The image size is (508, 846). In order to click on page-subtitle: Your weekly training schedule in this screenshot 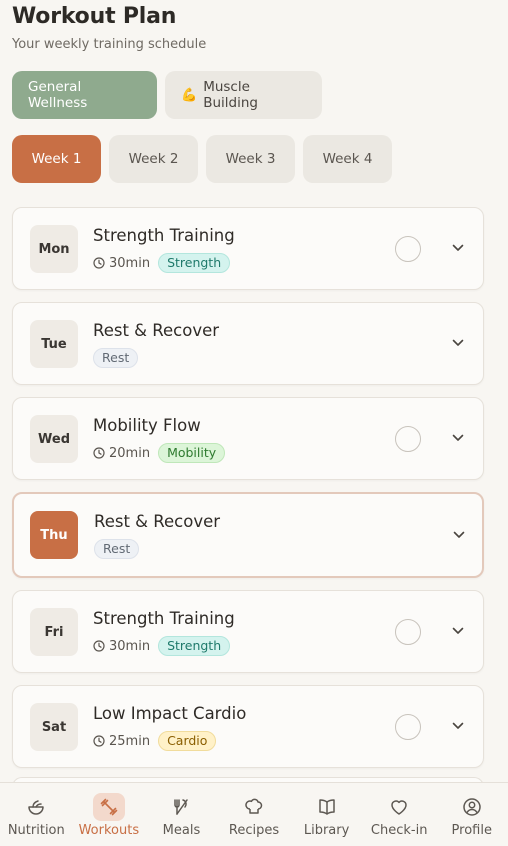, I will do `click(109, 44)`.